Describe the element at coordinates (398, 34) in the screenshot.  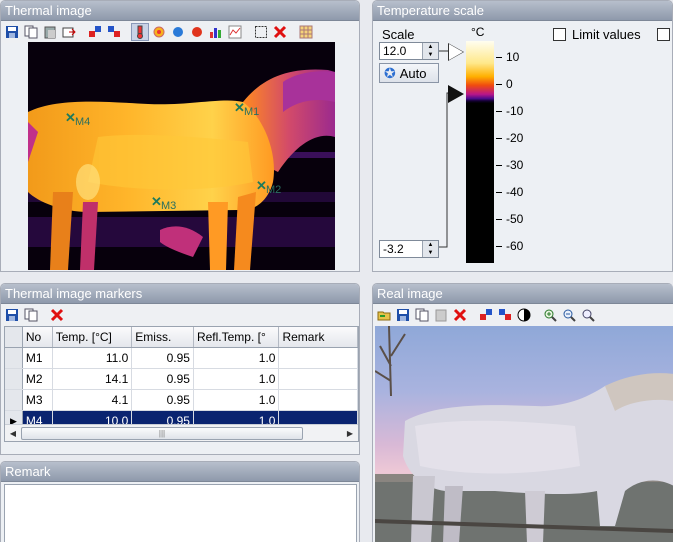
I see `scale-label: Scale` at that location.